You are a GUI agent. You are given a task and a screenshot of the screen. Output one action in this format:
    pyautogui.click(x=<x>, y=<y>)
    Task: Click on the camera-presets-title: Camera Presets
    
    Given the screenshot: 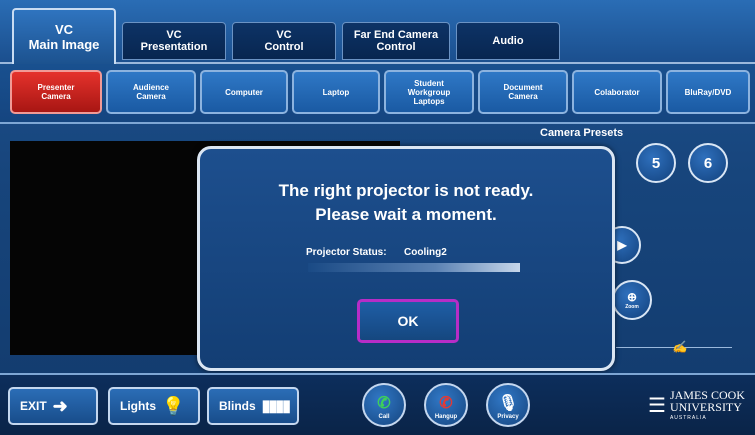 What is the action you would take?
    pyautogui.click(x=582, y=133)
    